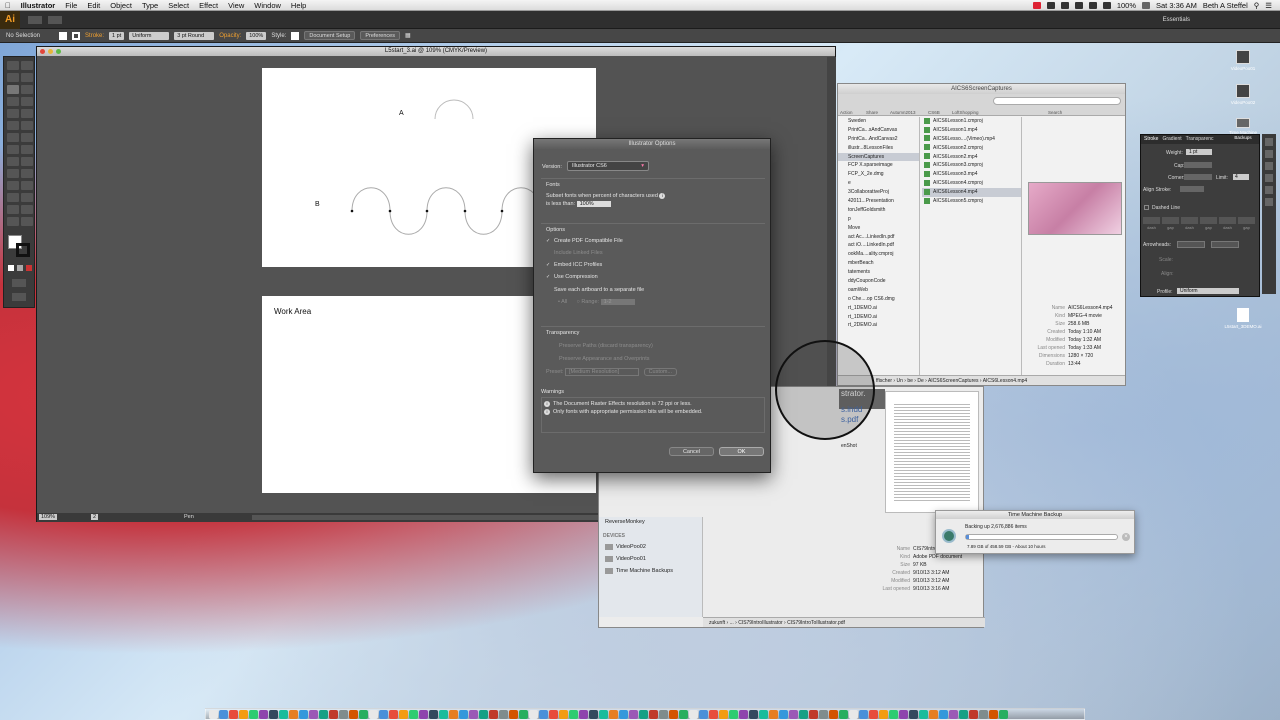 Image resolution: width=1280 pixels, height=720 pixels. Describe the element at coordinates (878, 281) in the screenshot. I see `finder-list-item: ddyCouponCode` at that location.